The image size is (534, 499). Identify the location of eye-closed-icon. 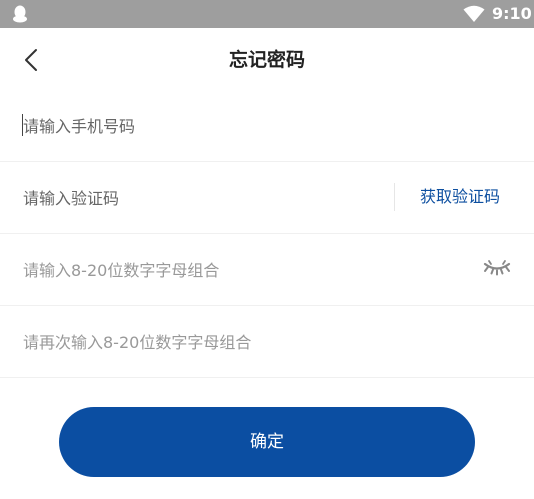
(497, 271).